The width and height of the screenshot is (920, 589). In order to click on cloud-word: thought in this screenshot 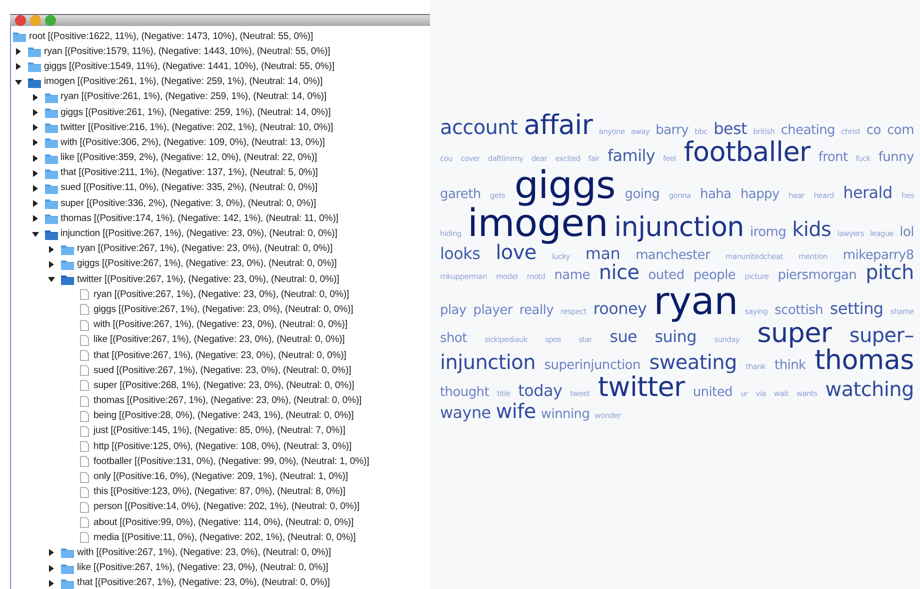, I will do `click(465, 392)`.